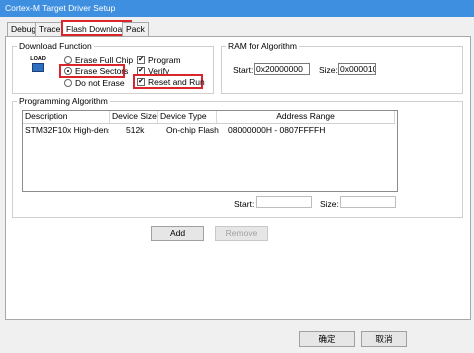 This screenshot has width=474, height=353. I want to click on col-device-size: Device Size, so click(134, 117).